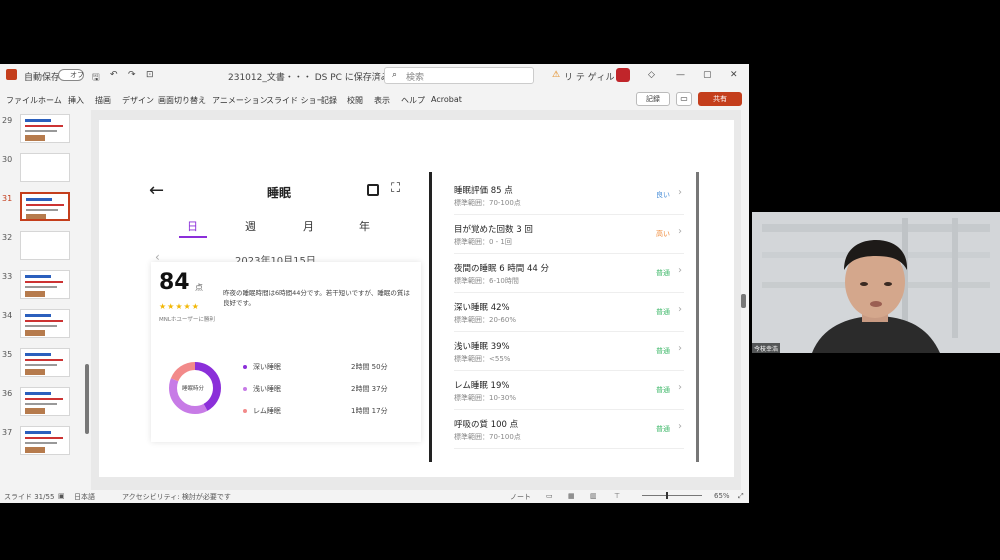  Describe the element at coordinates (329, 100) in the screenshot. I see `tab-record: 記録` at that location.